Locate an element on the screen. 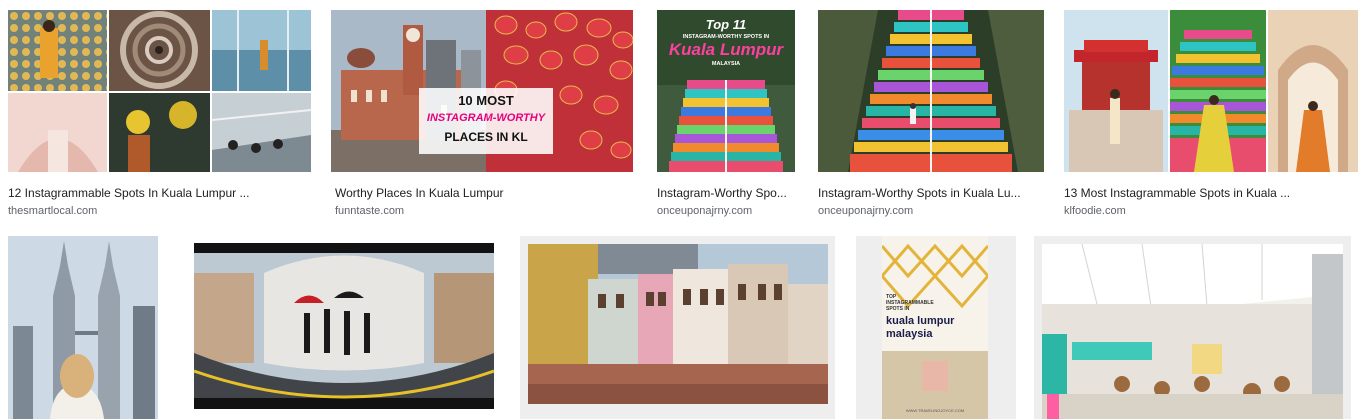 This screenshot has height=419, width=1359. overlay-line-3: PLACES IN KL is located at coordinates (486, 137).